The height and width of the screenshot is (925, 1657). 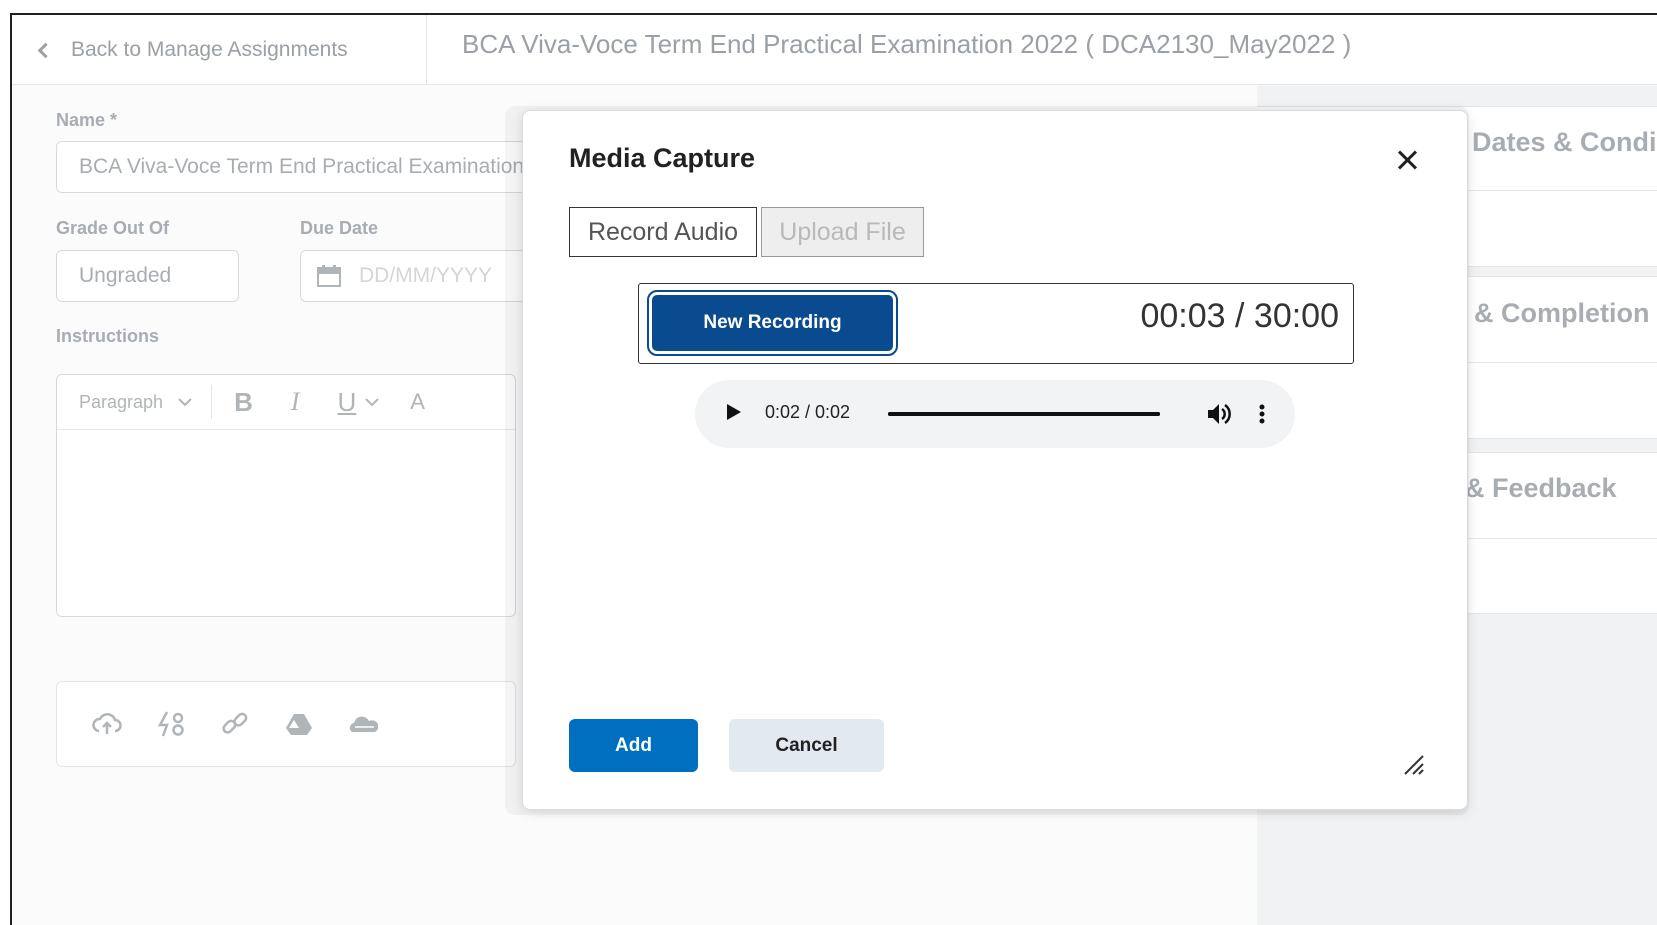 I want to click on upload-cloud-icon, so click(x=107, y=724).